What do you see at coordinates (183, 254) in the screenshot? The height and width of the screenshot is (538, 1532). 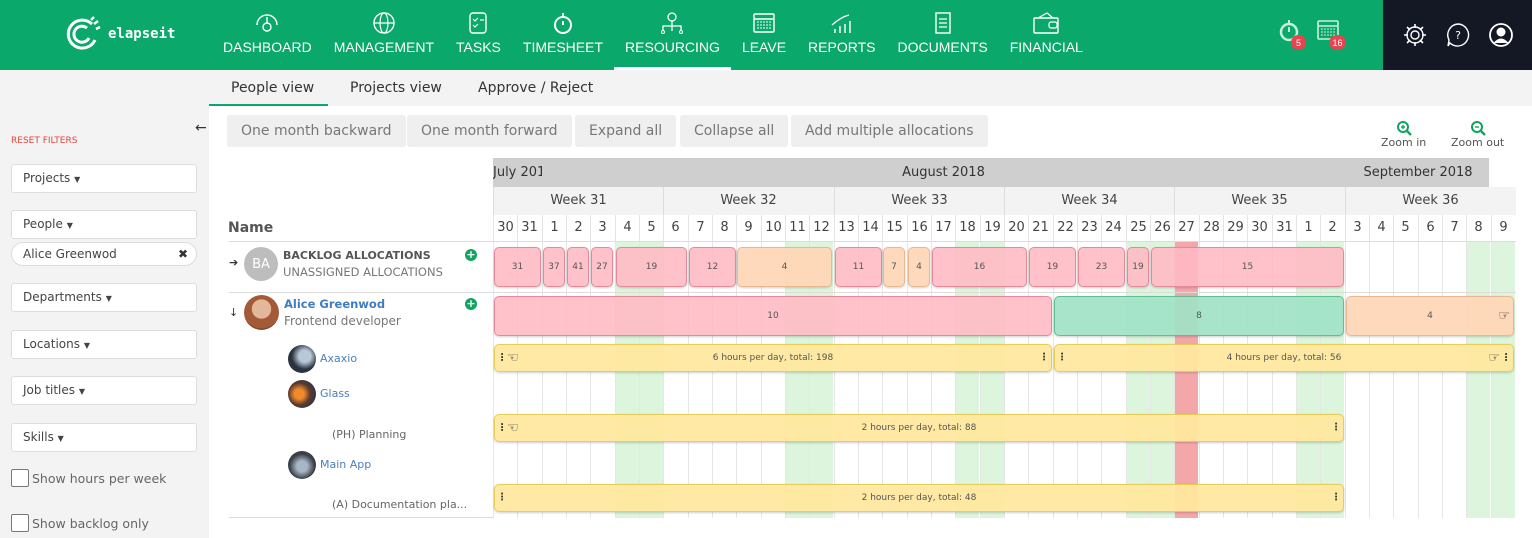 I see `remove-chip-icon: ✖` at bounding box center [183, 254].